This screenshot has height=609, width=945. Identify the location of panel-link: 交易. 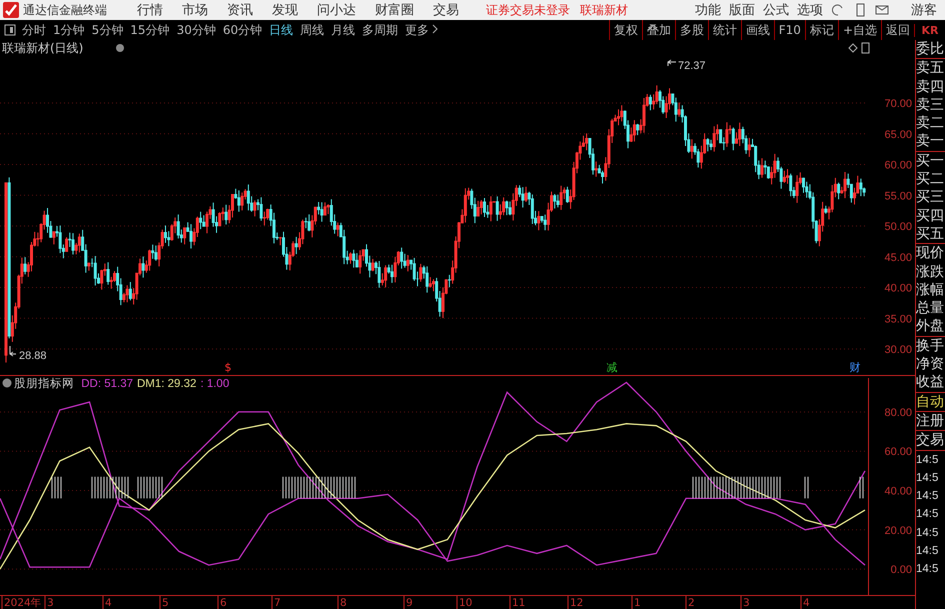
(930, 440).